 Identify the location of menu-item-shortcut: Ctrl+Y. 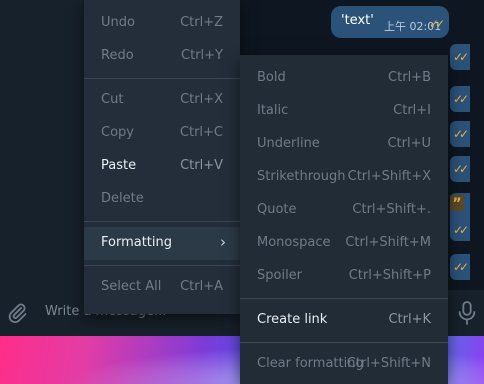
(202, 55).